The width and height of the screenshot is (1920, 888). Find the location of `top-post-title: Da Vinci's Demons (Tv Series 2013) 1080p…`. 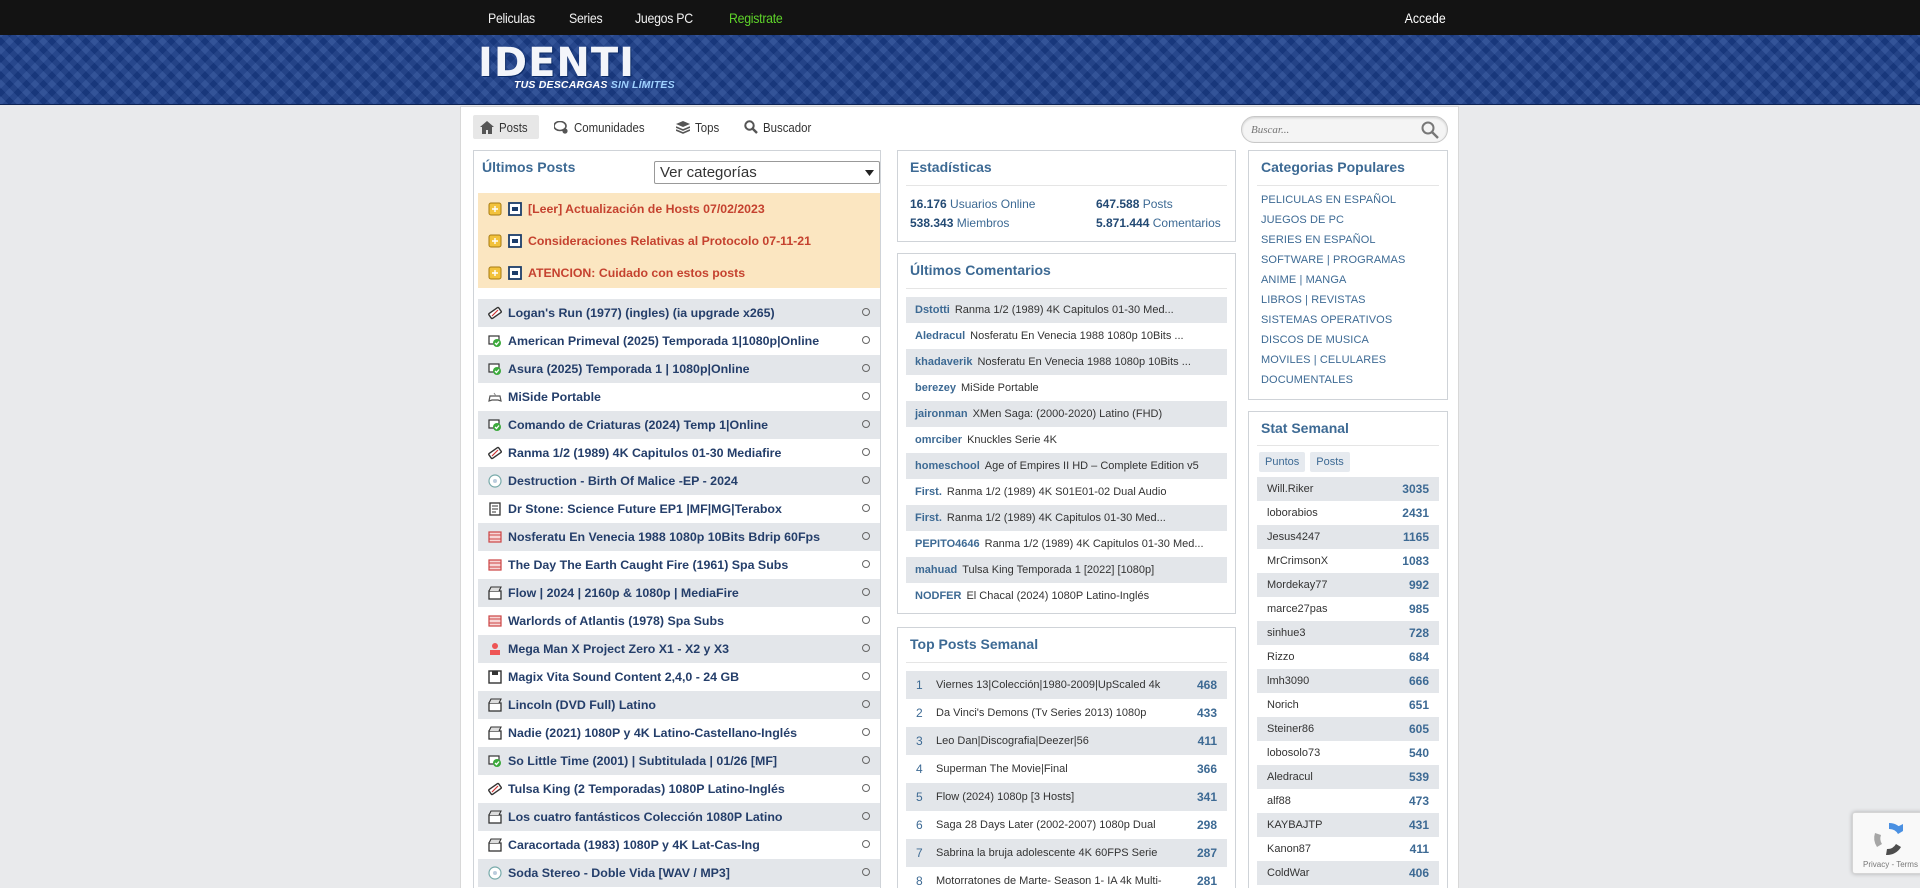

top-post-title: Da Vinci's Demons (Tv Series 2013) 1080p… is located at coordinates (1050, 713).